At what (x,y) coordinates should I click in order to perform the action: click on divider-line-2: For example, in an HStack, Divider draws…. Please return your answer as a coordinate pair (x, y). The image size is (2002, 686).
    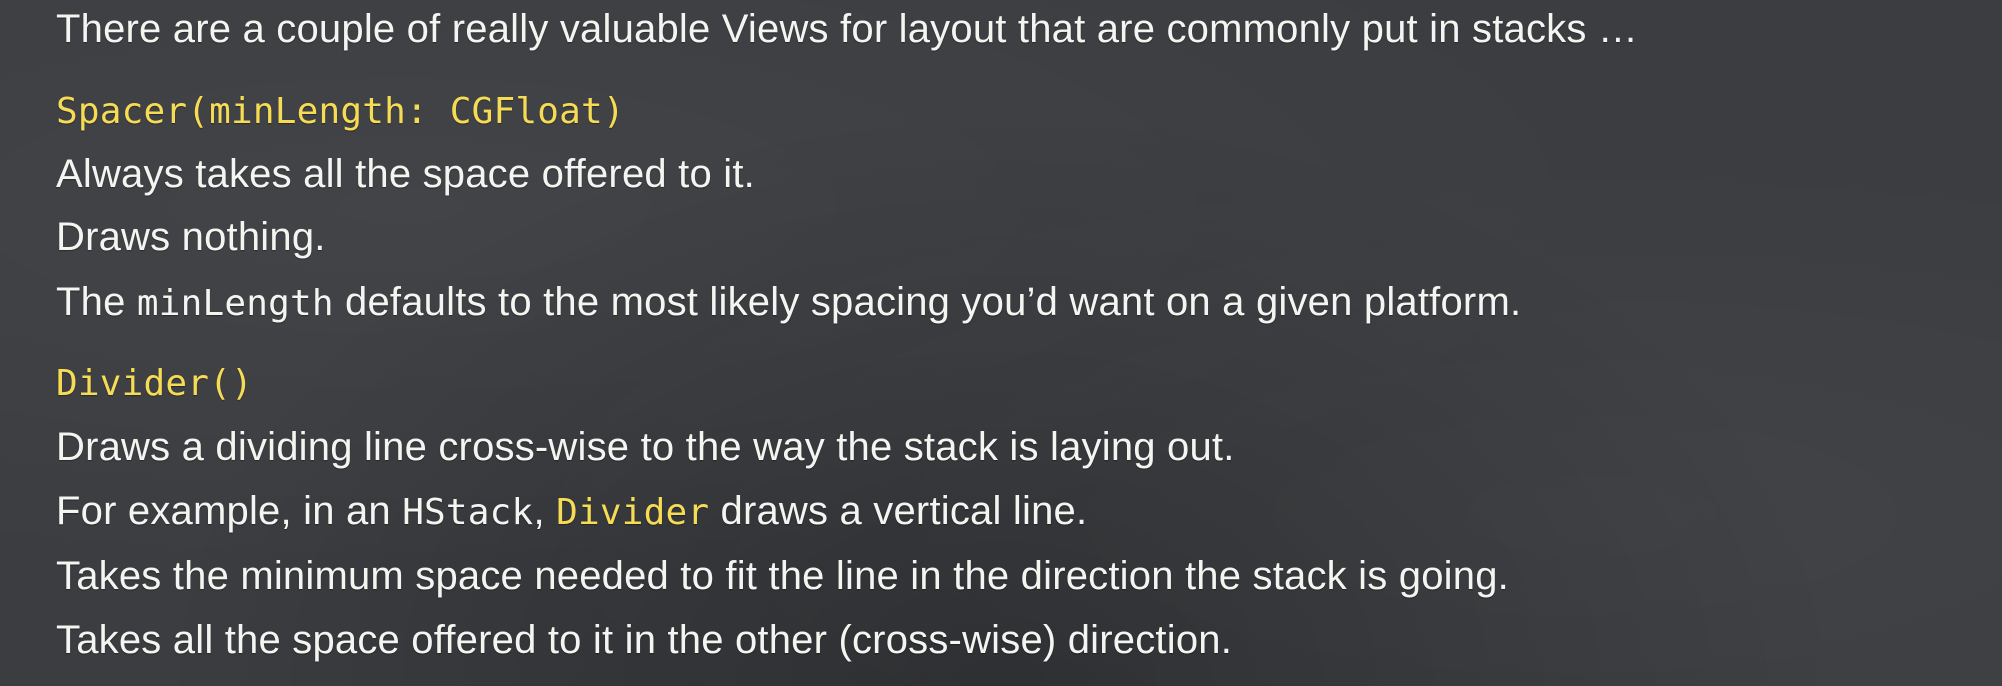
    Looking at the image, I should click on (571, 512).